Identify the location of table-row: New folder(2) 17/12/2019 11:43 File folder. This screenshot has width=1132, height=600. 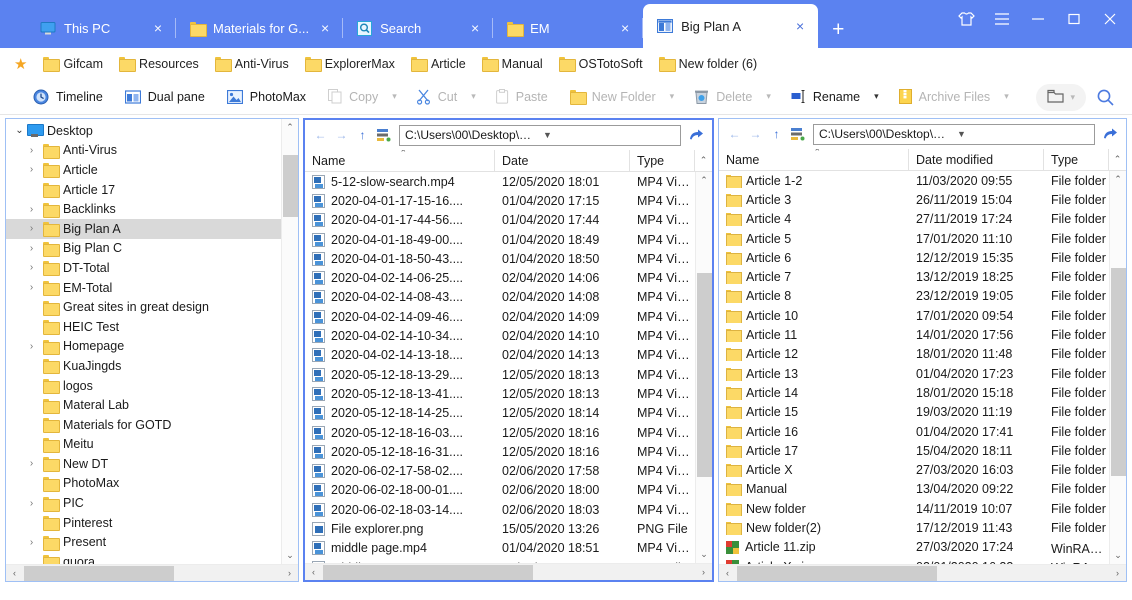
(914, 527).